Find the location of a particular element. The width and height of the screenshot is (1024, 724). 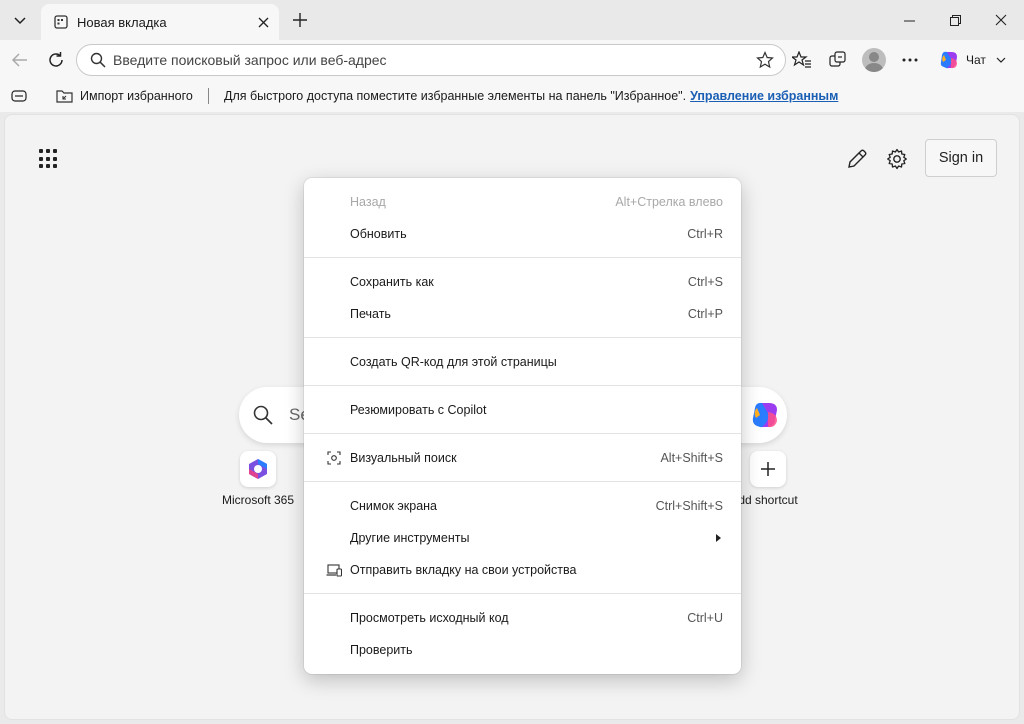

star-icon is located at coordinates (765, 60).